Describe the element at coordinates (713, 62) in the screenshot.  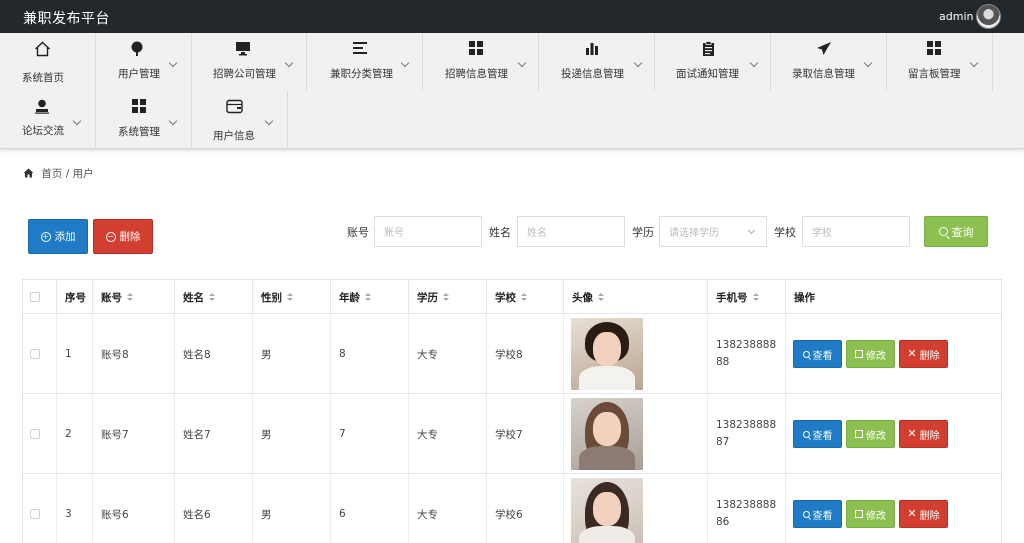
I see `nav-item-interviews: 面试通知管理` at that location.